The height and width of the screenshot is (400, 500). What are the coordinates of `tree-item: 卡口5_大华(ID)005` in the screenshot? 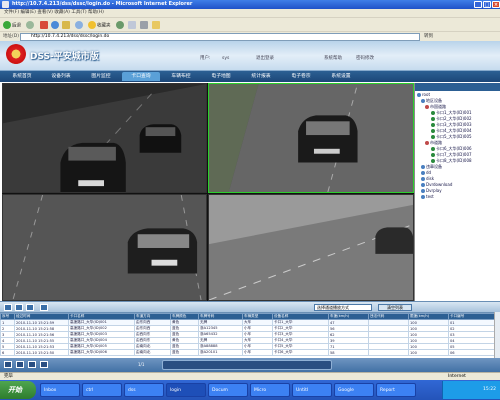 It's located at (451, 136).